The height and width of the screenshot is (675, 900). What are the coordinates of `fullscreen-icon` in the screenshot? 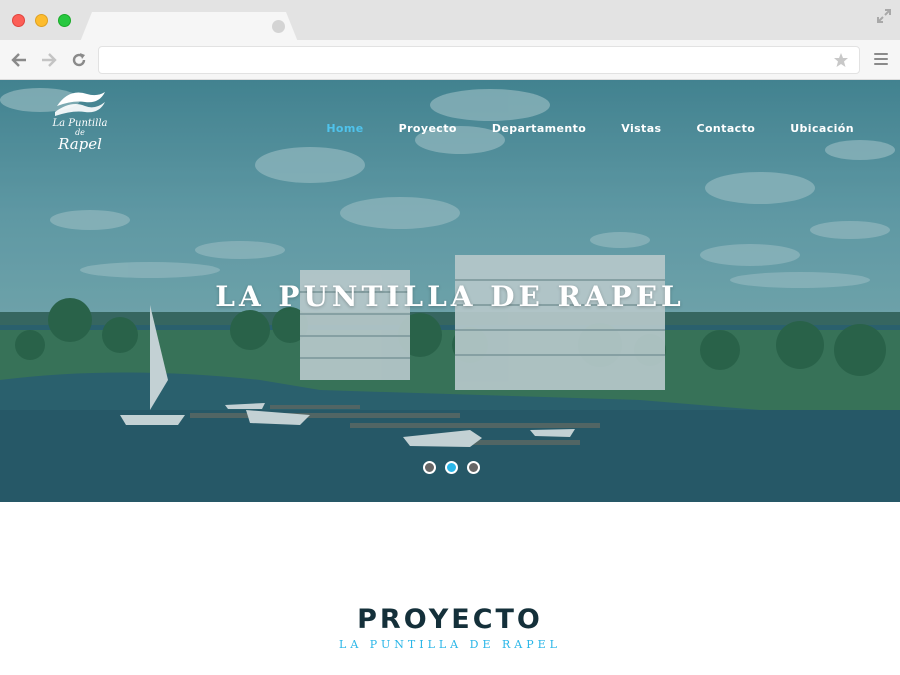 It's located at (884, 16).